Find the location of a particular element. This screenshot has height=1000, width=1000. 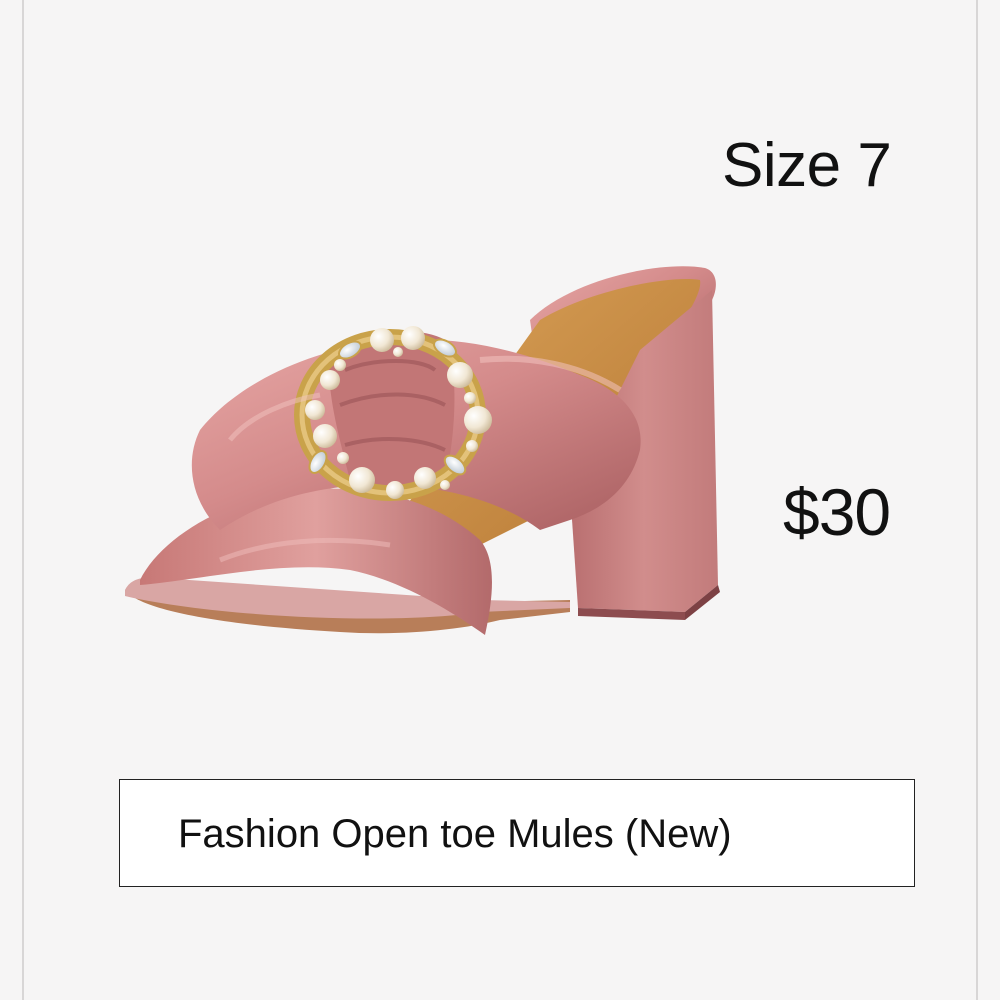

product-title-box: Fashion Open toe Mules (New) is located at coordinates (517, 833).